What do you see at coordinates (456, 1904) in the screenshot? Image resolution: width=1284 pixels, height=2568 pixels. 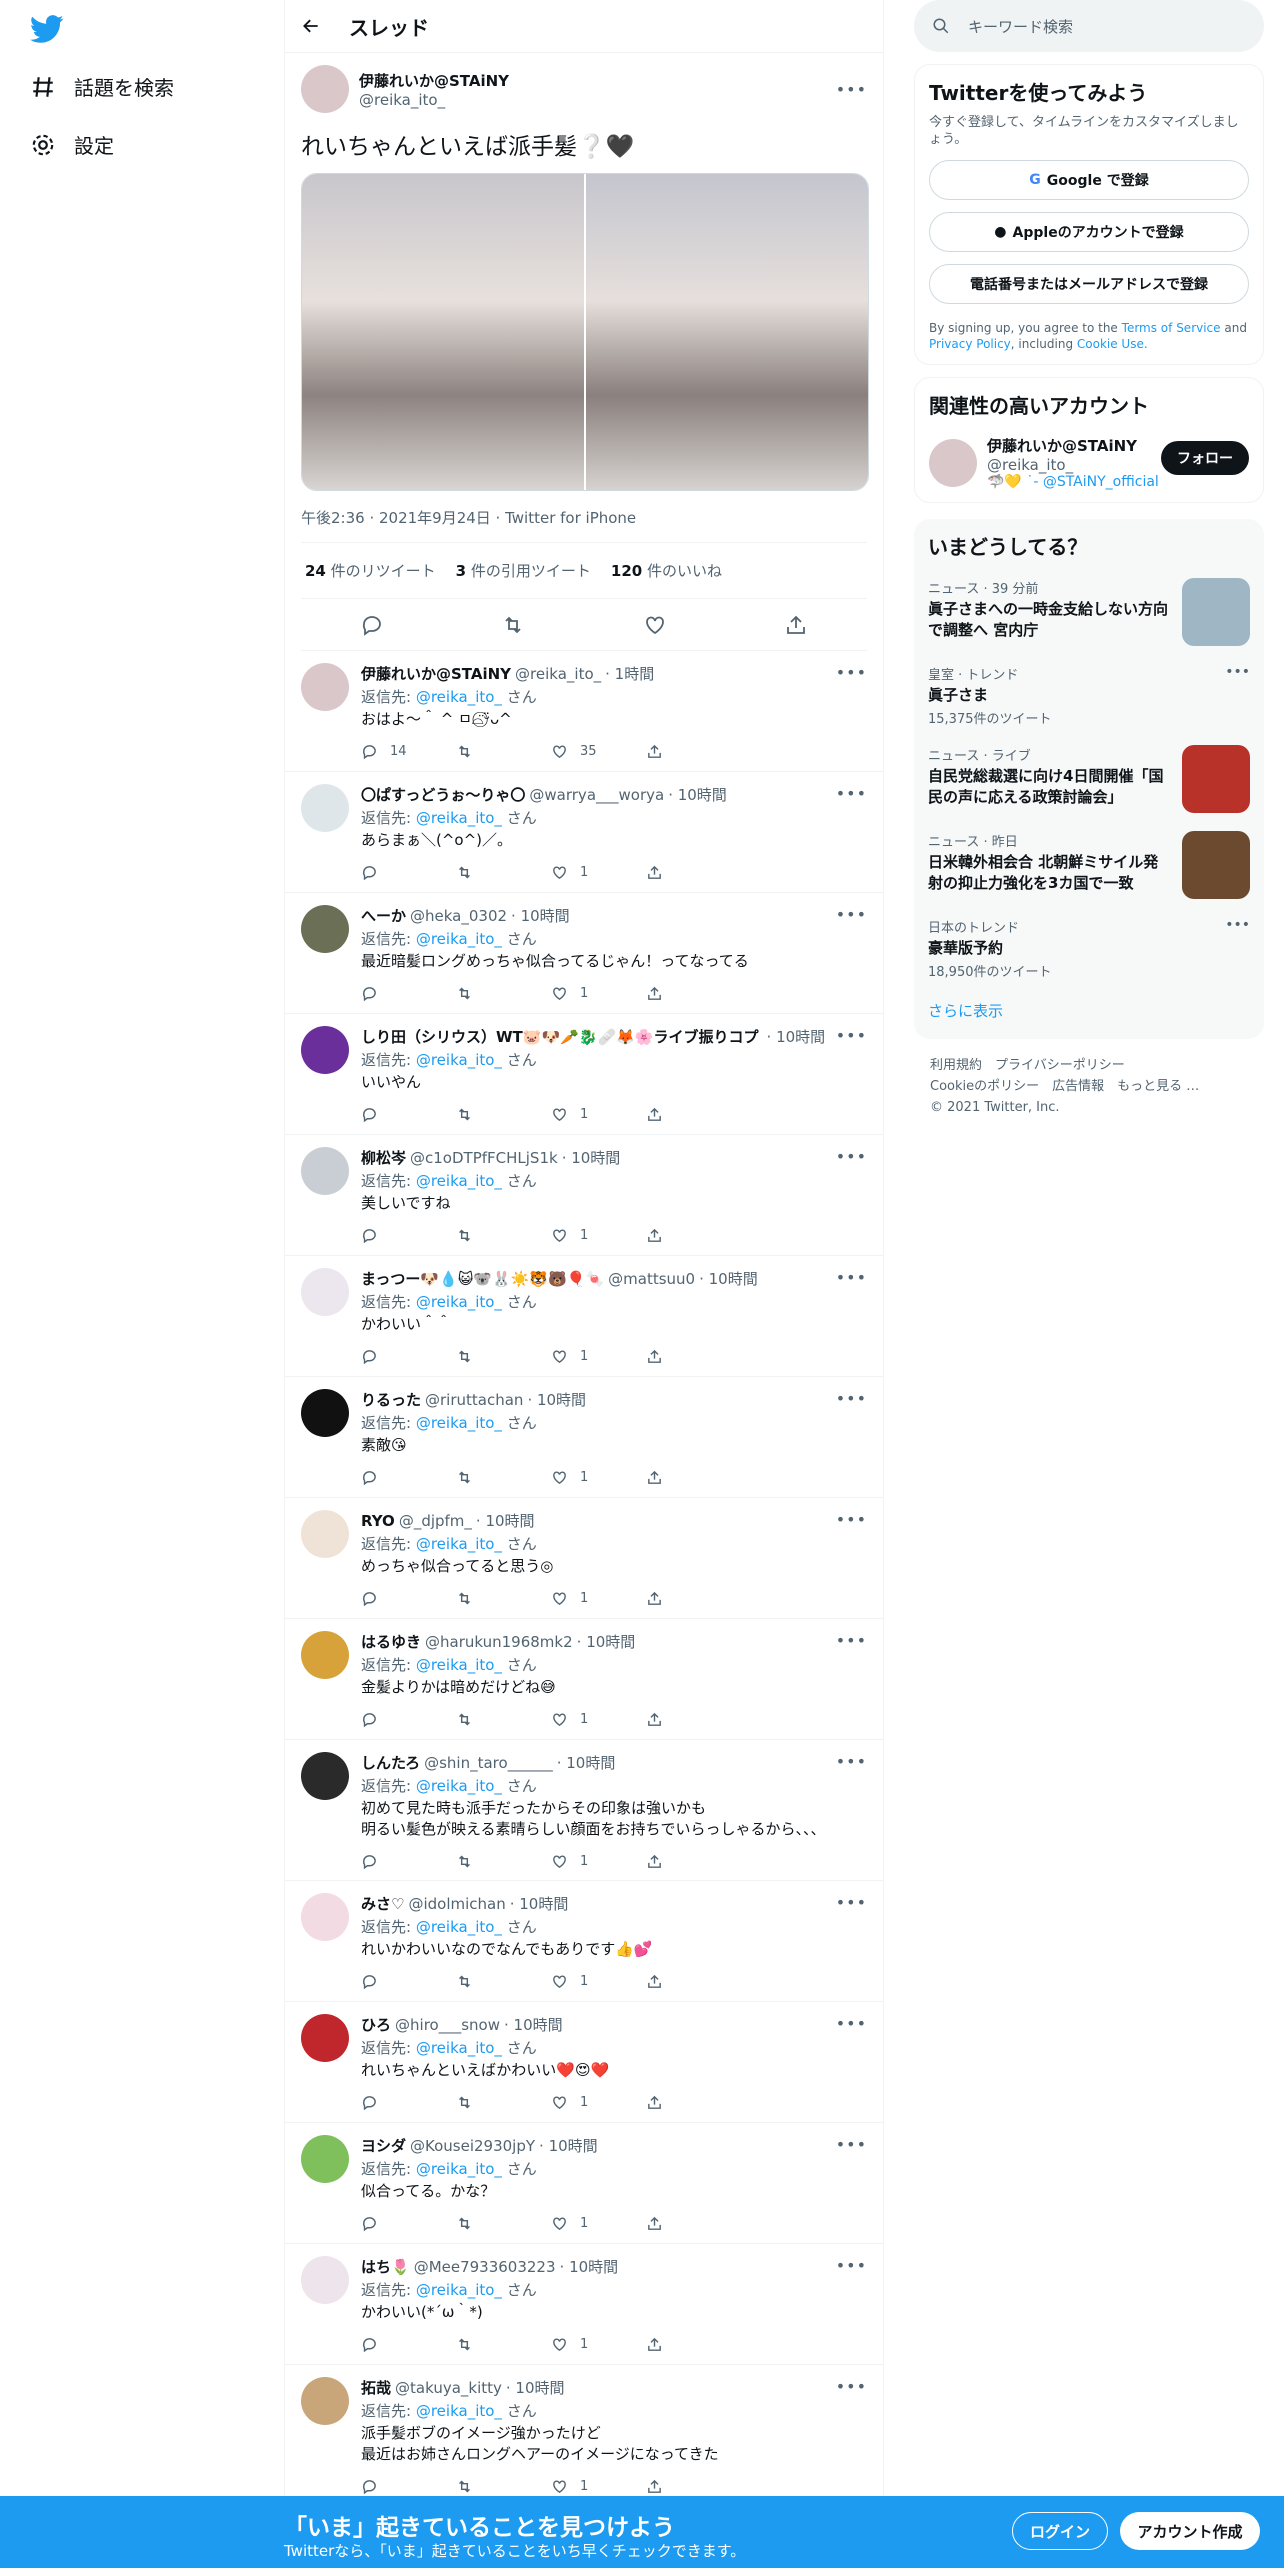 I see `reply-author-handle: @idolmichan` at bounding box center [456, 1904].